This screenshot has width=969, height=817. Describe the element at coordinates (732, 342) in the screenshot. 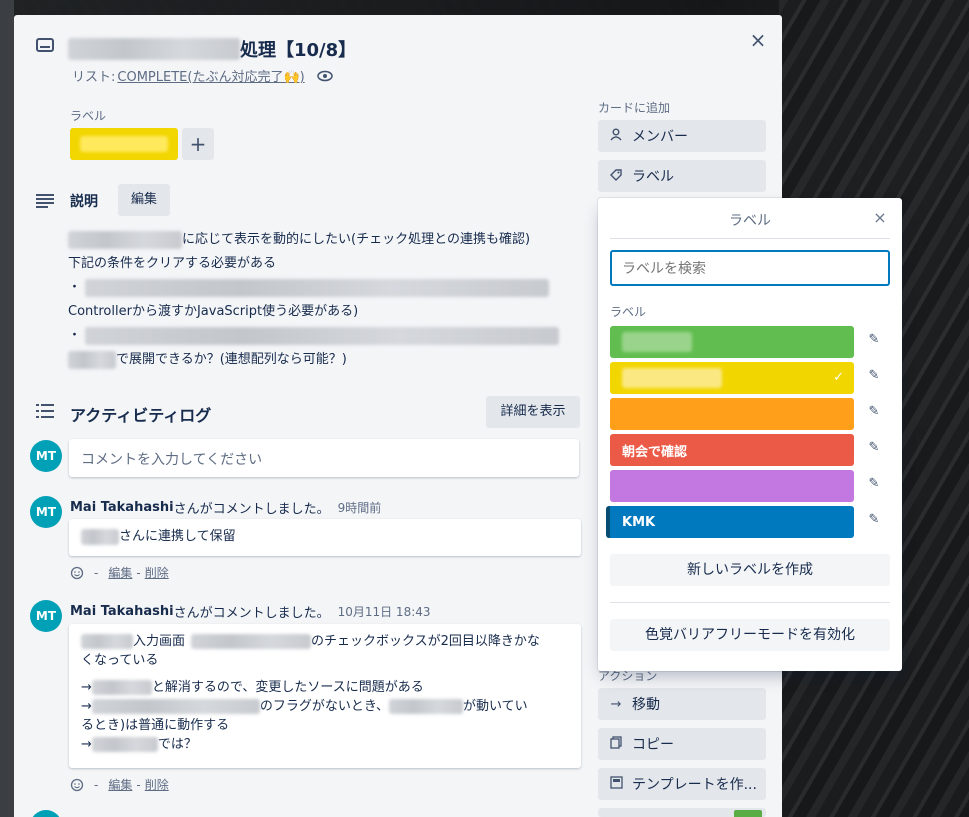

I see `label-option-green` at that location.